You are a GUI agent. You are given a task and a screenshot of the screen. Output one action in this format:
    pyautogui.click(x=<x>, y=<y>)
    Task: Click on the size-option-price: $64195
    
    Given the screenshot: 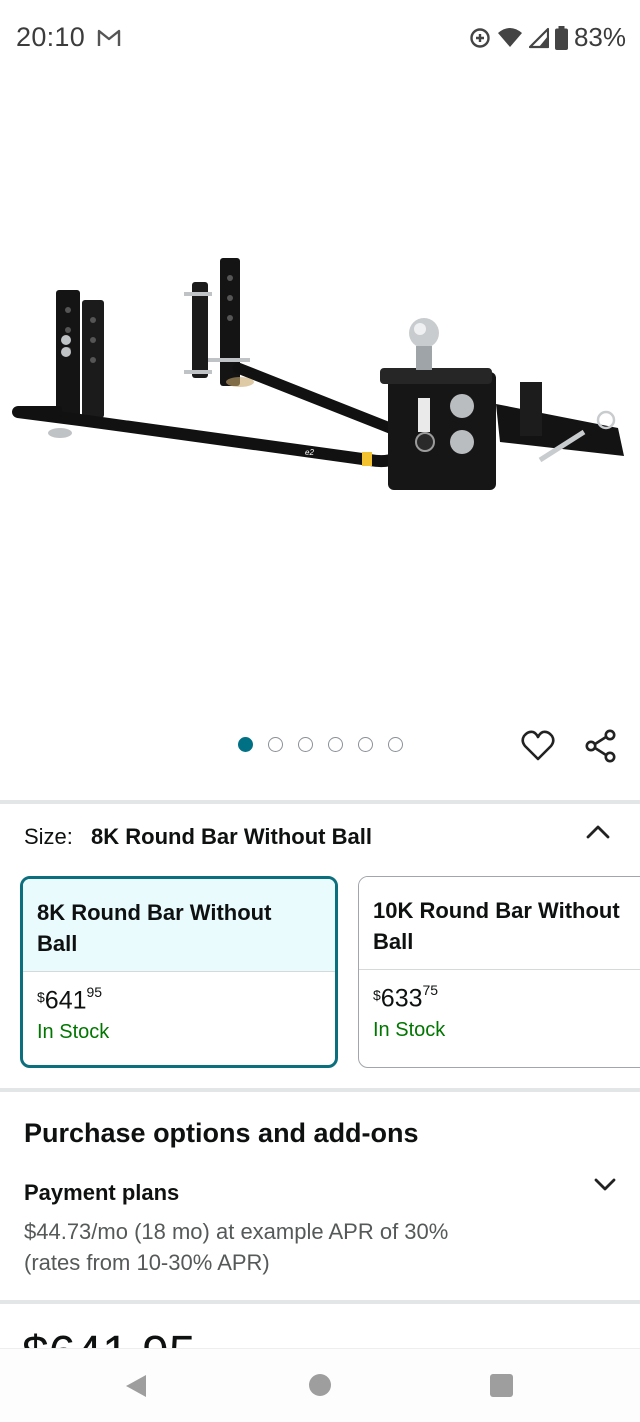 What is the action you would take?
    pyautogui.click(x=179, y=999)
    